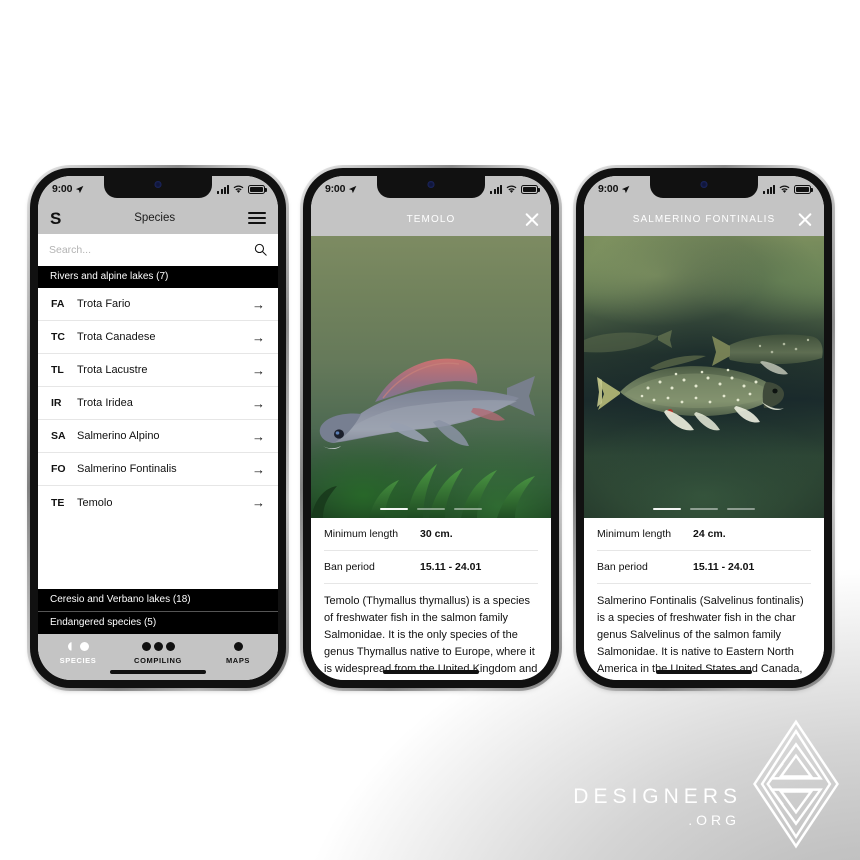 The width and height of the screenshot is (860, 860). Describe the element at coordinates (238, 653) in the screenshot. I see `tab-maps: MAPS` at that location.